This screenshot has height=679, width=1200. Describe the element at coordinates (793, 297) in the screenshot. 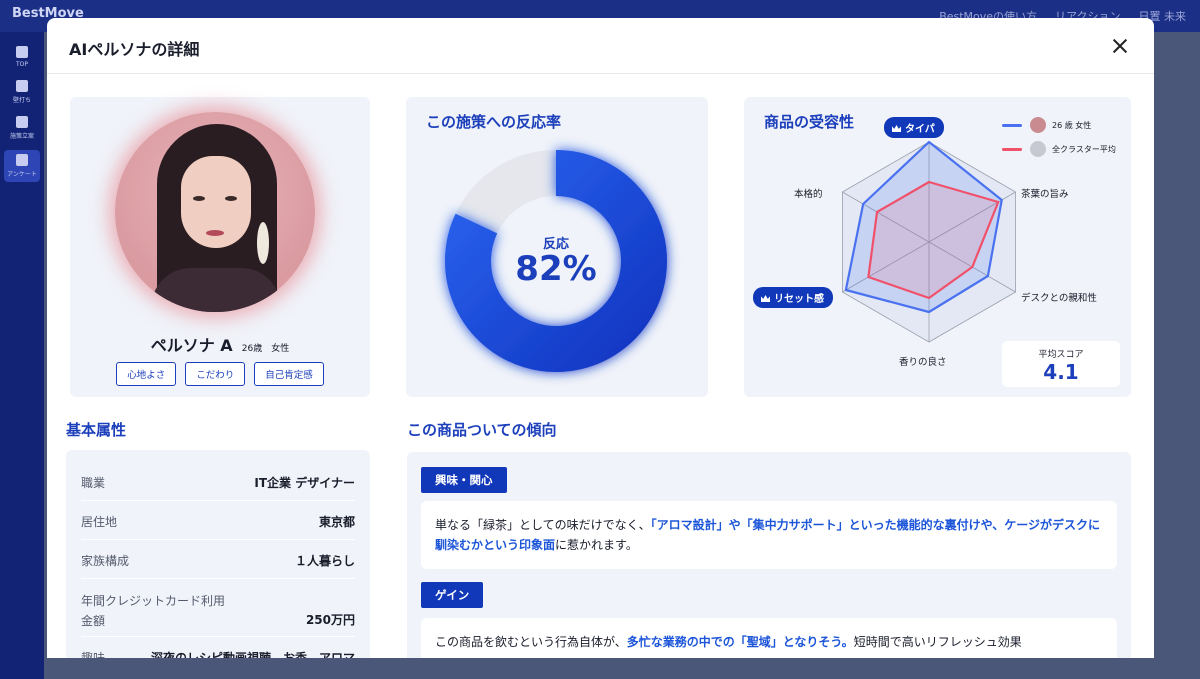

I see `axis-label-pill: リセット感` at that location.